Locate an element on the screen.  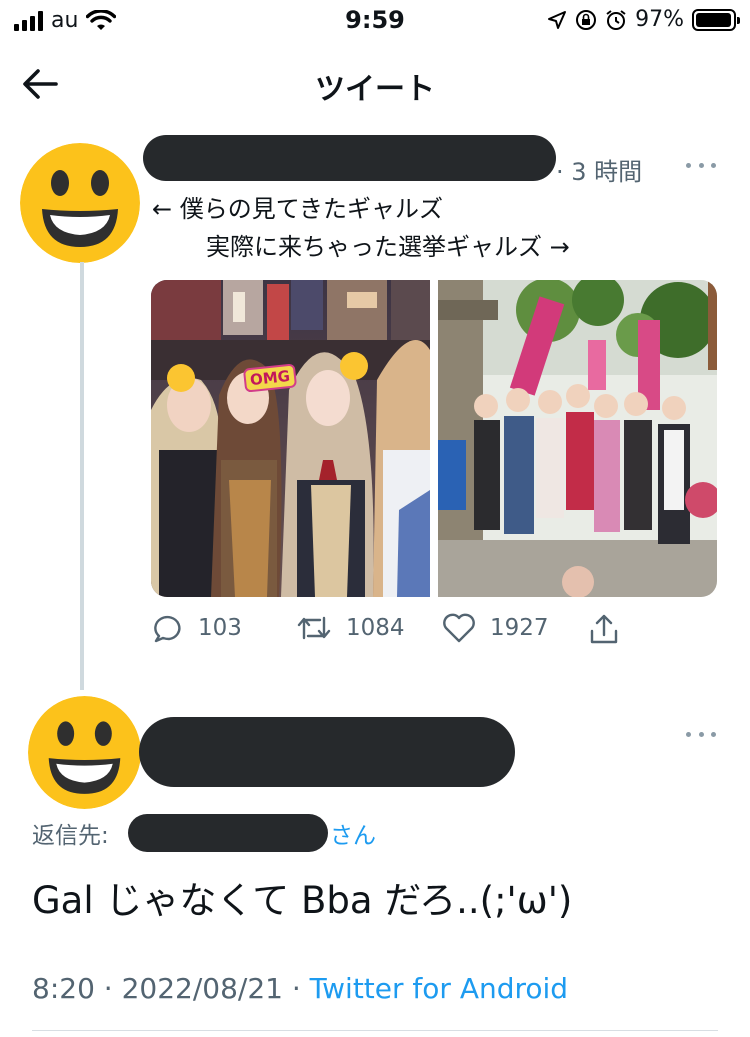
tweet-text-line2: 実際に来ちゃった選挙ギャルズ → is located at coordinates (388, 247).